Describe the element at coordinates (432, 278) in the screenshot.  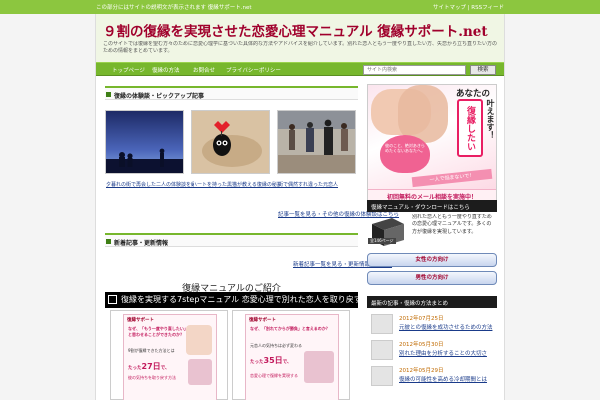
I see `male-button: 男性の方向け` at that location.